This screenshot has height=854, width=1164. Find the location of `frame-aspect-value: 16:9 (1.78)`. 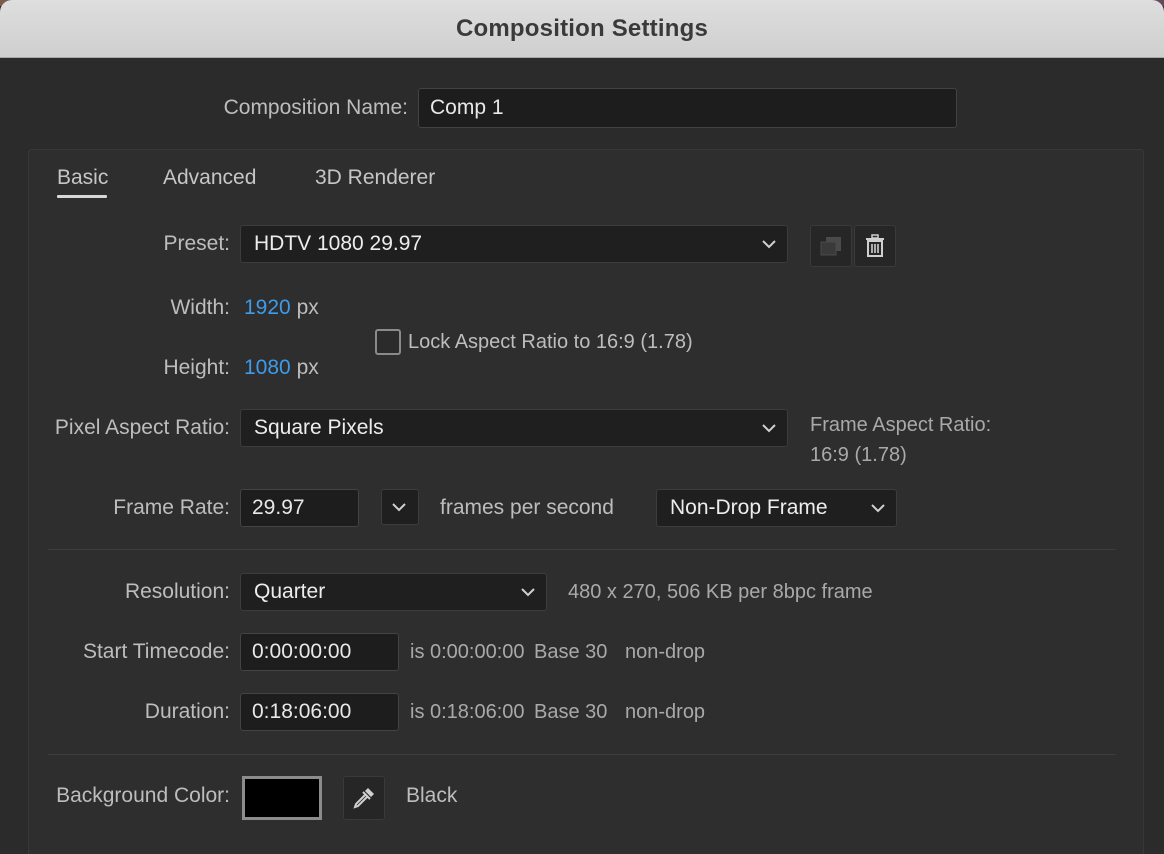

frame-aspect-value: 16:9 (1.78) is located at coordinates (858, 455).